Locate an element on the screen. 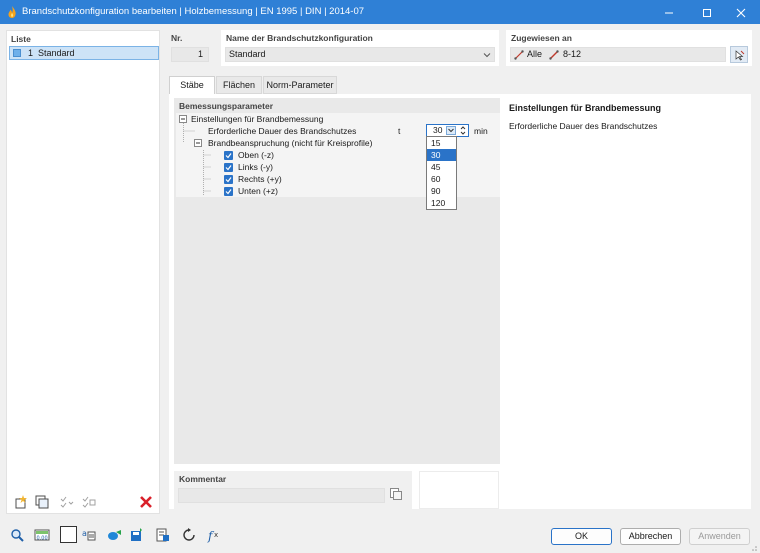  ok-button: OK is located at coordinates (581, 536).